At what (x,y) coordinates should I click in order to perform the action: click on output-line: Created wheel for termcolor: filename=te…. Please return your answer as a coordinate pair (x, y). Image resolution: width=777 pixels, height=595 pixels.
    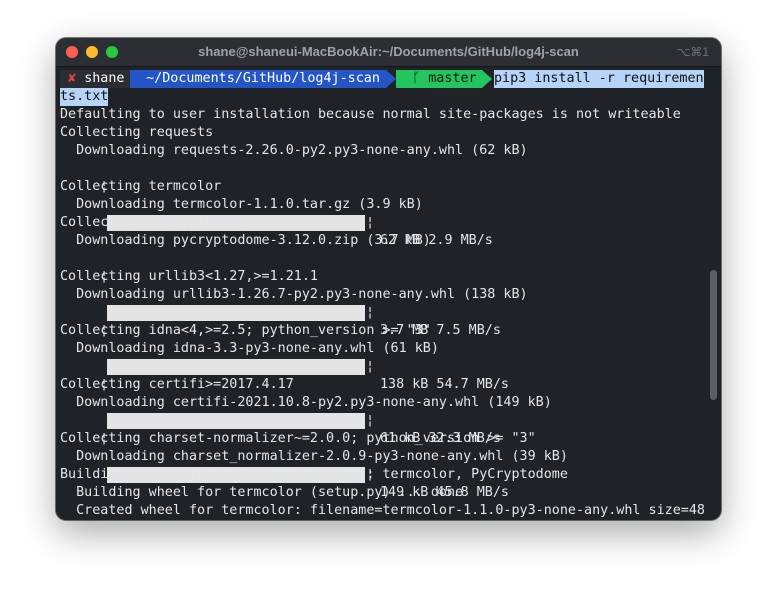
    Looking at the image, I should click on (382, 510).